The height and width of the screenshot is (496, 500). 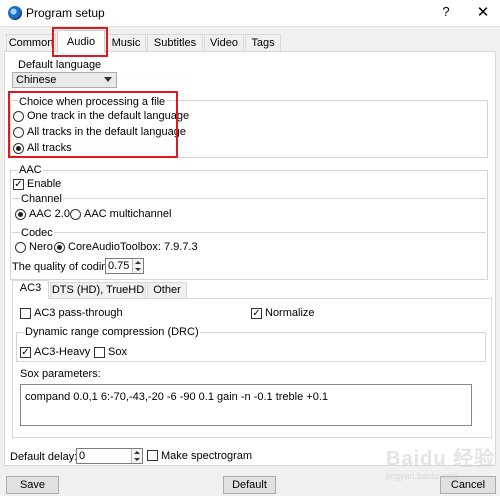 I want to click on close-button: ✕, so click(x=483, y=13).